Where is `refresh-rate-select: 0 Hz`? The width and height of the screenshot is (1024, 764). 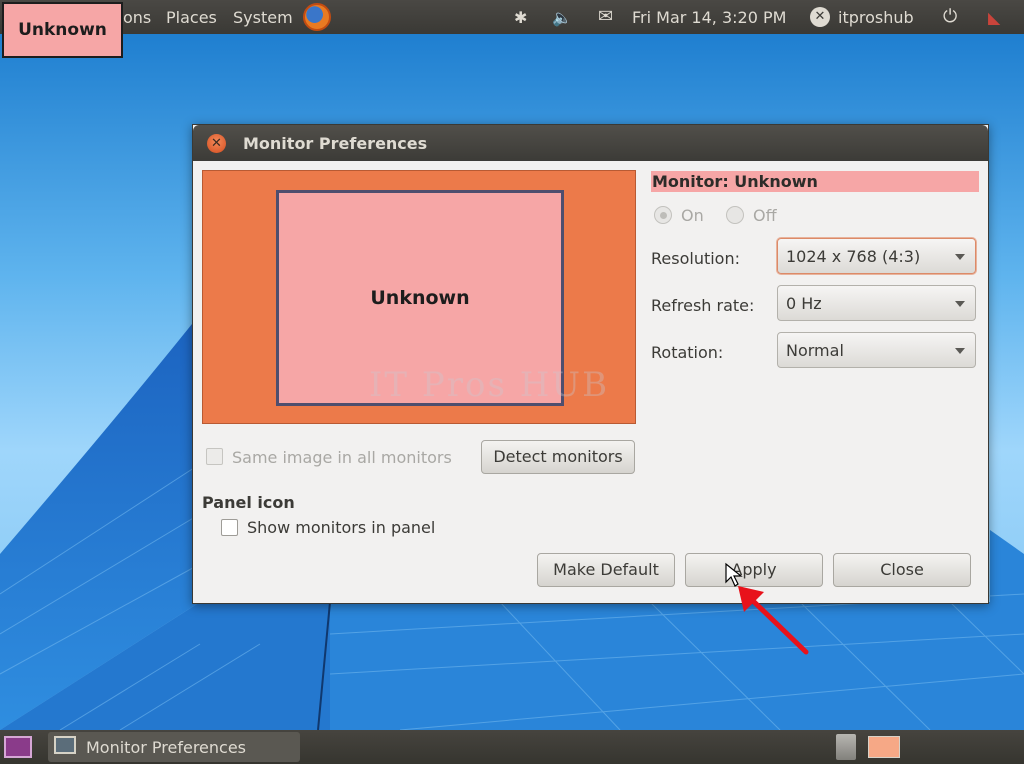
refresh-rate-select: 0 Hz is located at coordinates (876, 303).